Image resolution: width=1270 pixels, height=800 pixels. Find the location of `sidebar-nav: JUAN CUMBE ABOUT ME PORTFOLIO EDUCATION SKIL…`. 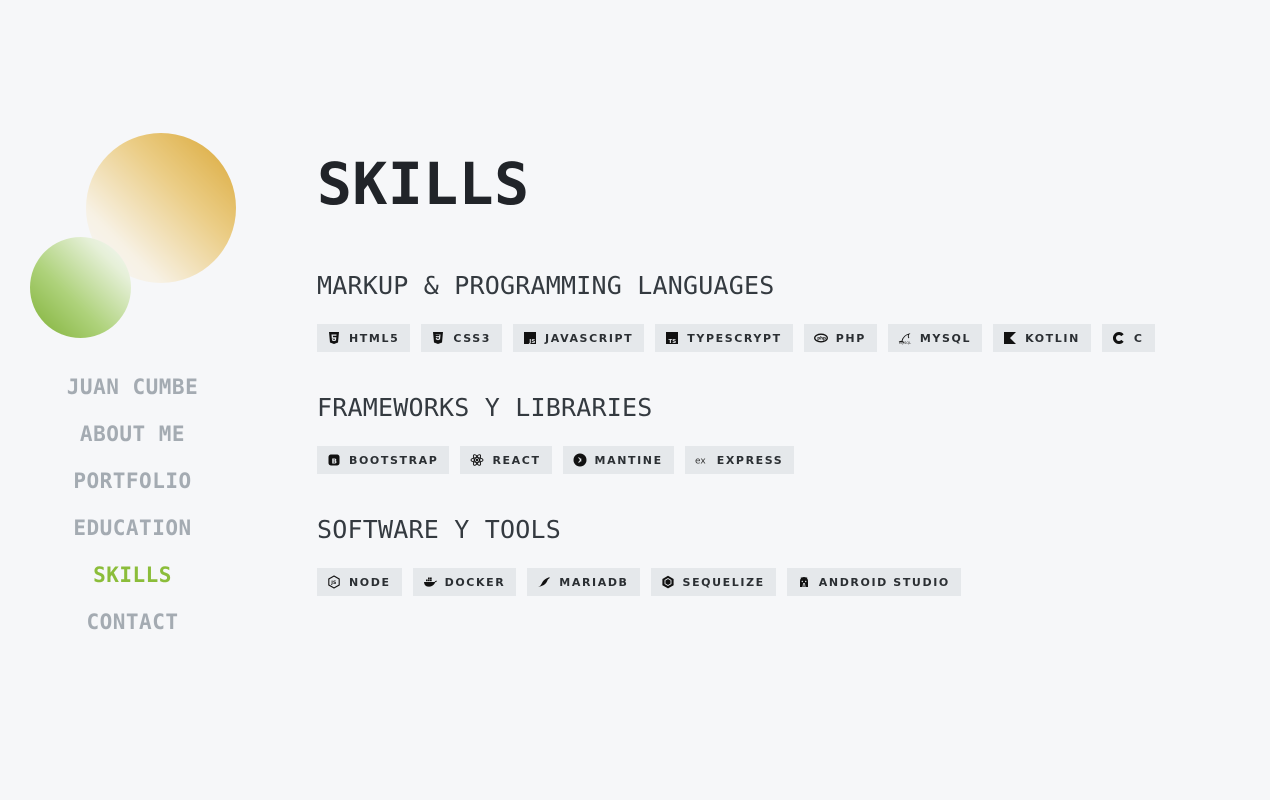

sidebar-nav: JUAN CUMBE ABOUT ME PORTFOLIO EDUCATION SKIL… is located at coordinates (132, 511).